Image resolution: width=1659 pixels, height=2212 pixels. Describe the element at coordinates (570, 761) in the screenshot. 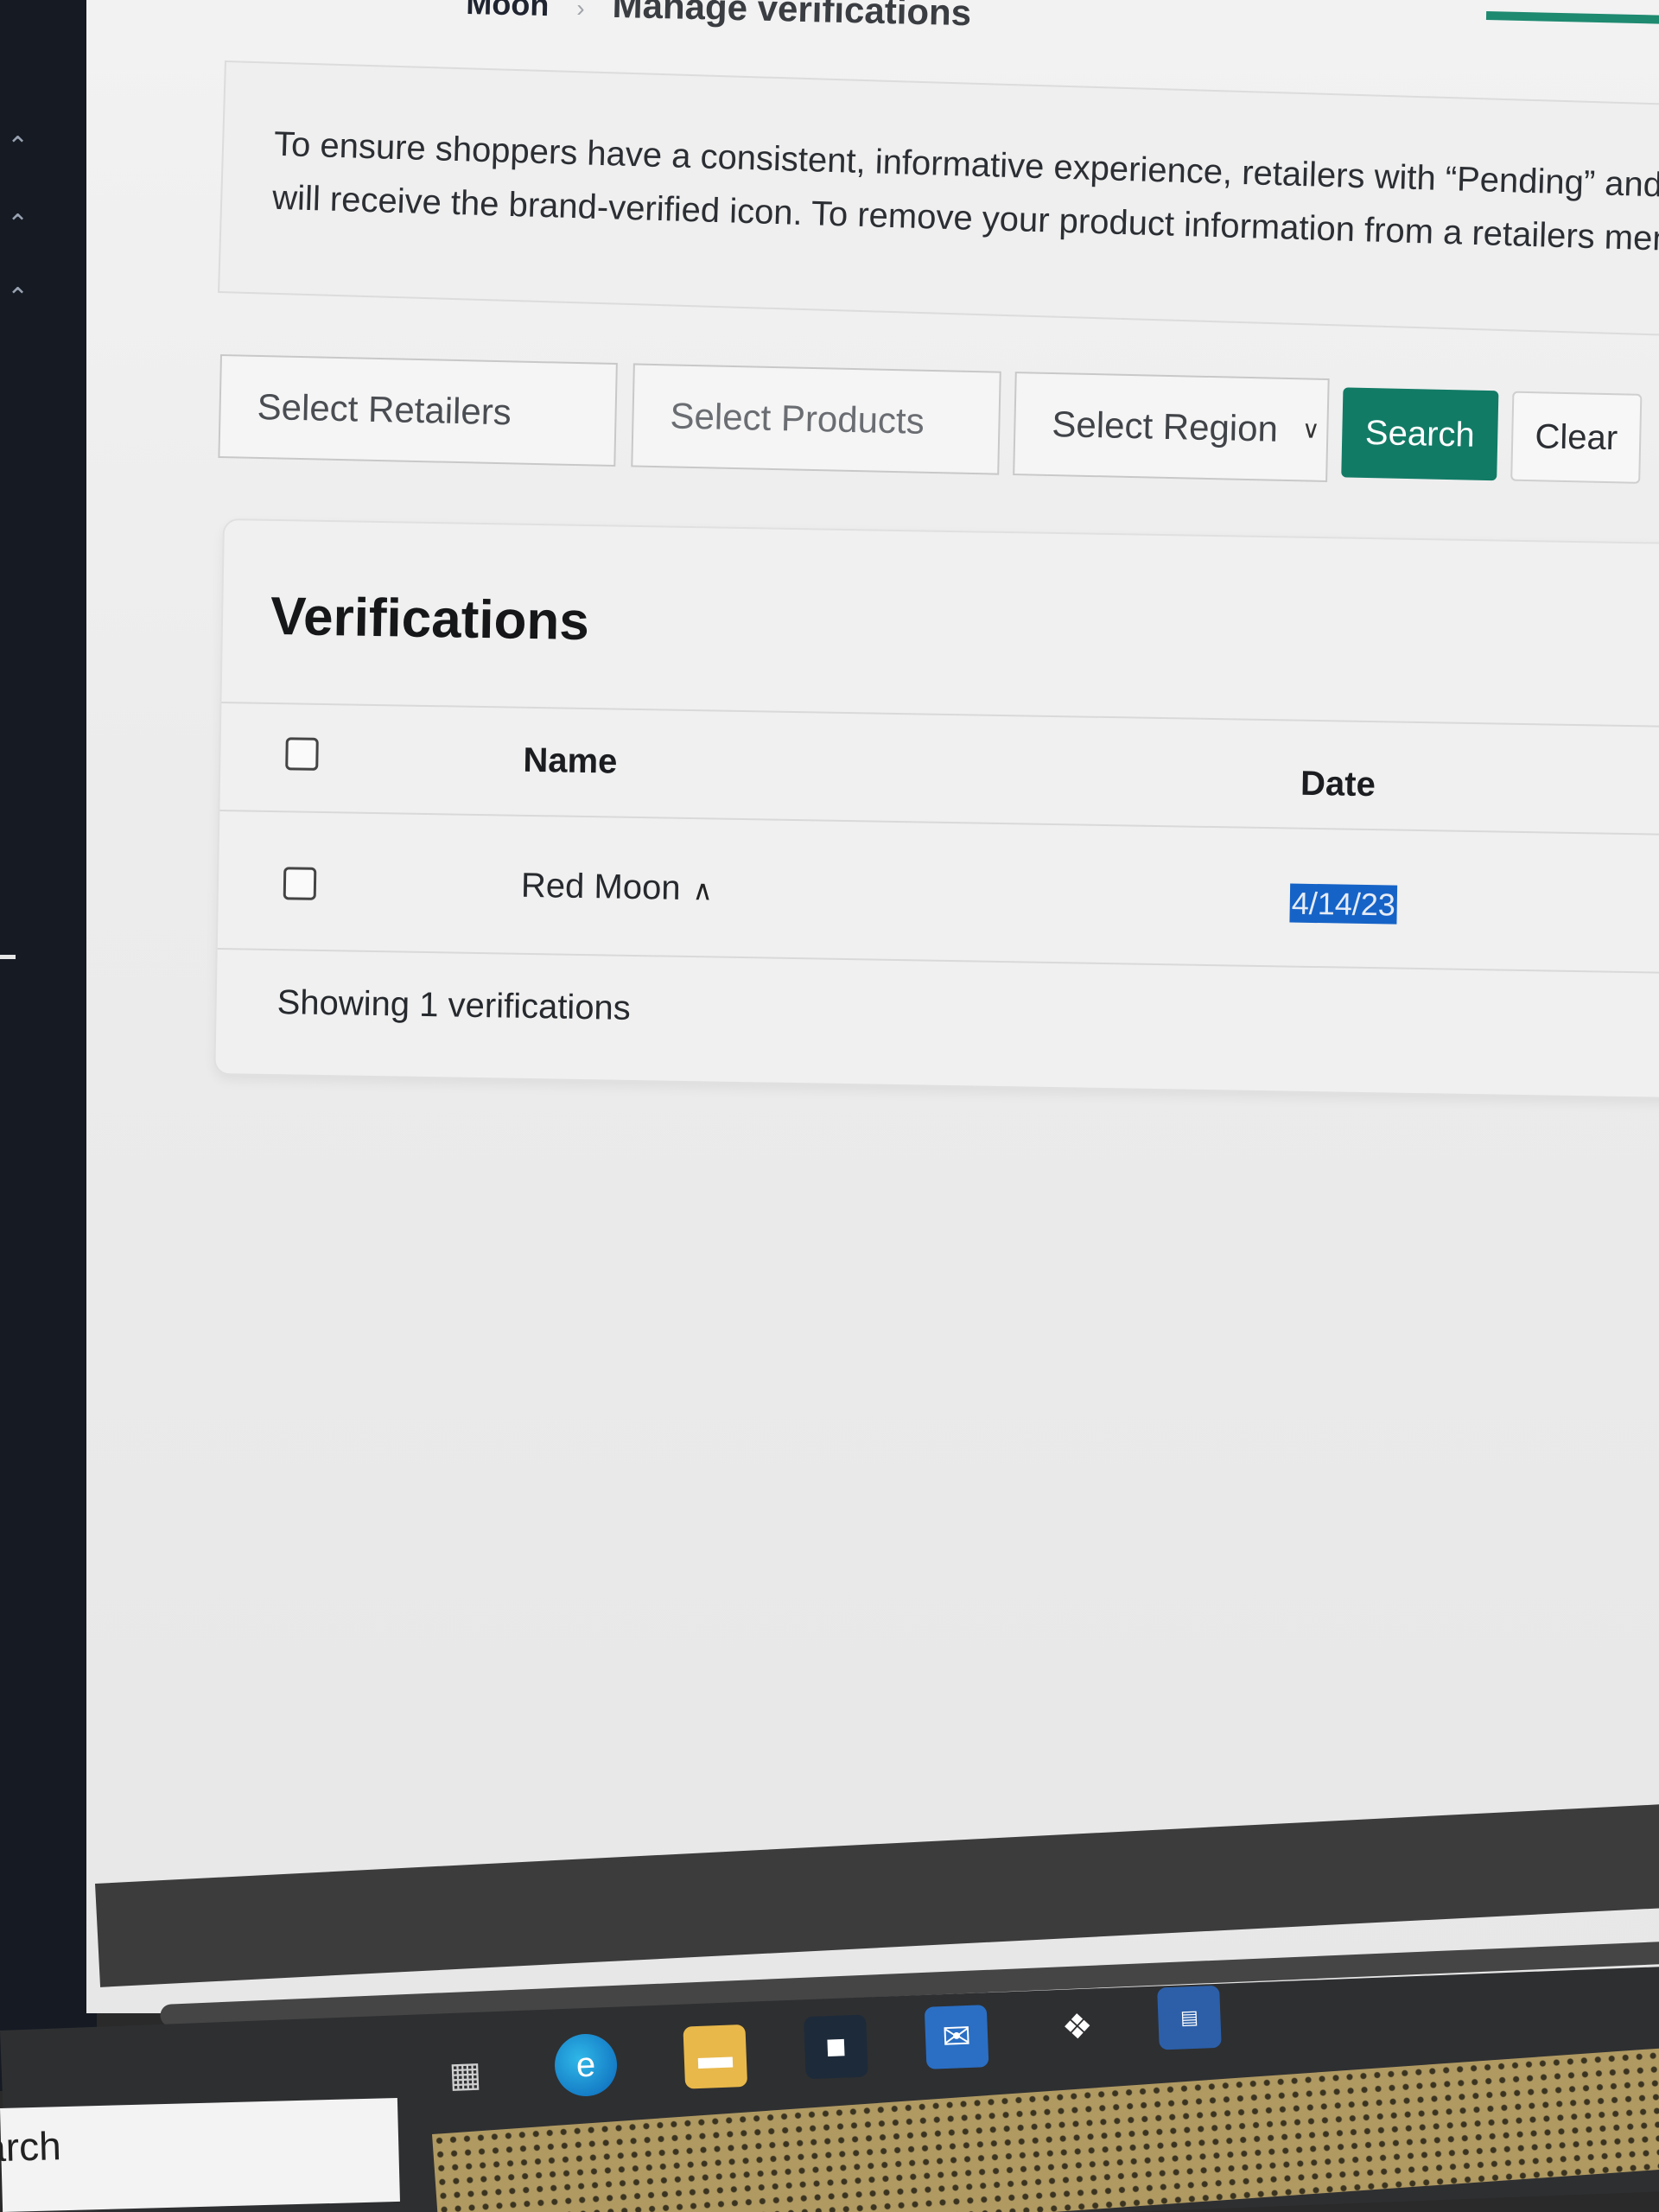

I see `column-header-name: Name` at that location.